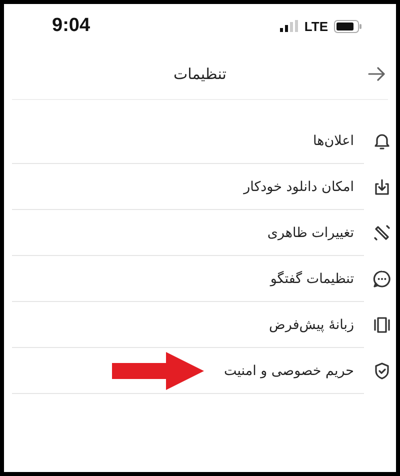  What do you see at coordinates (382, 186) in the screenshot?
I see `download-icon` at bounding box center [382, 186].